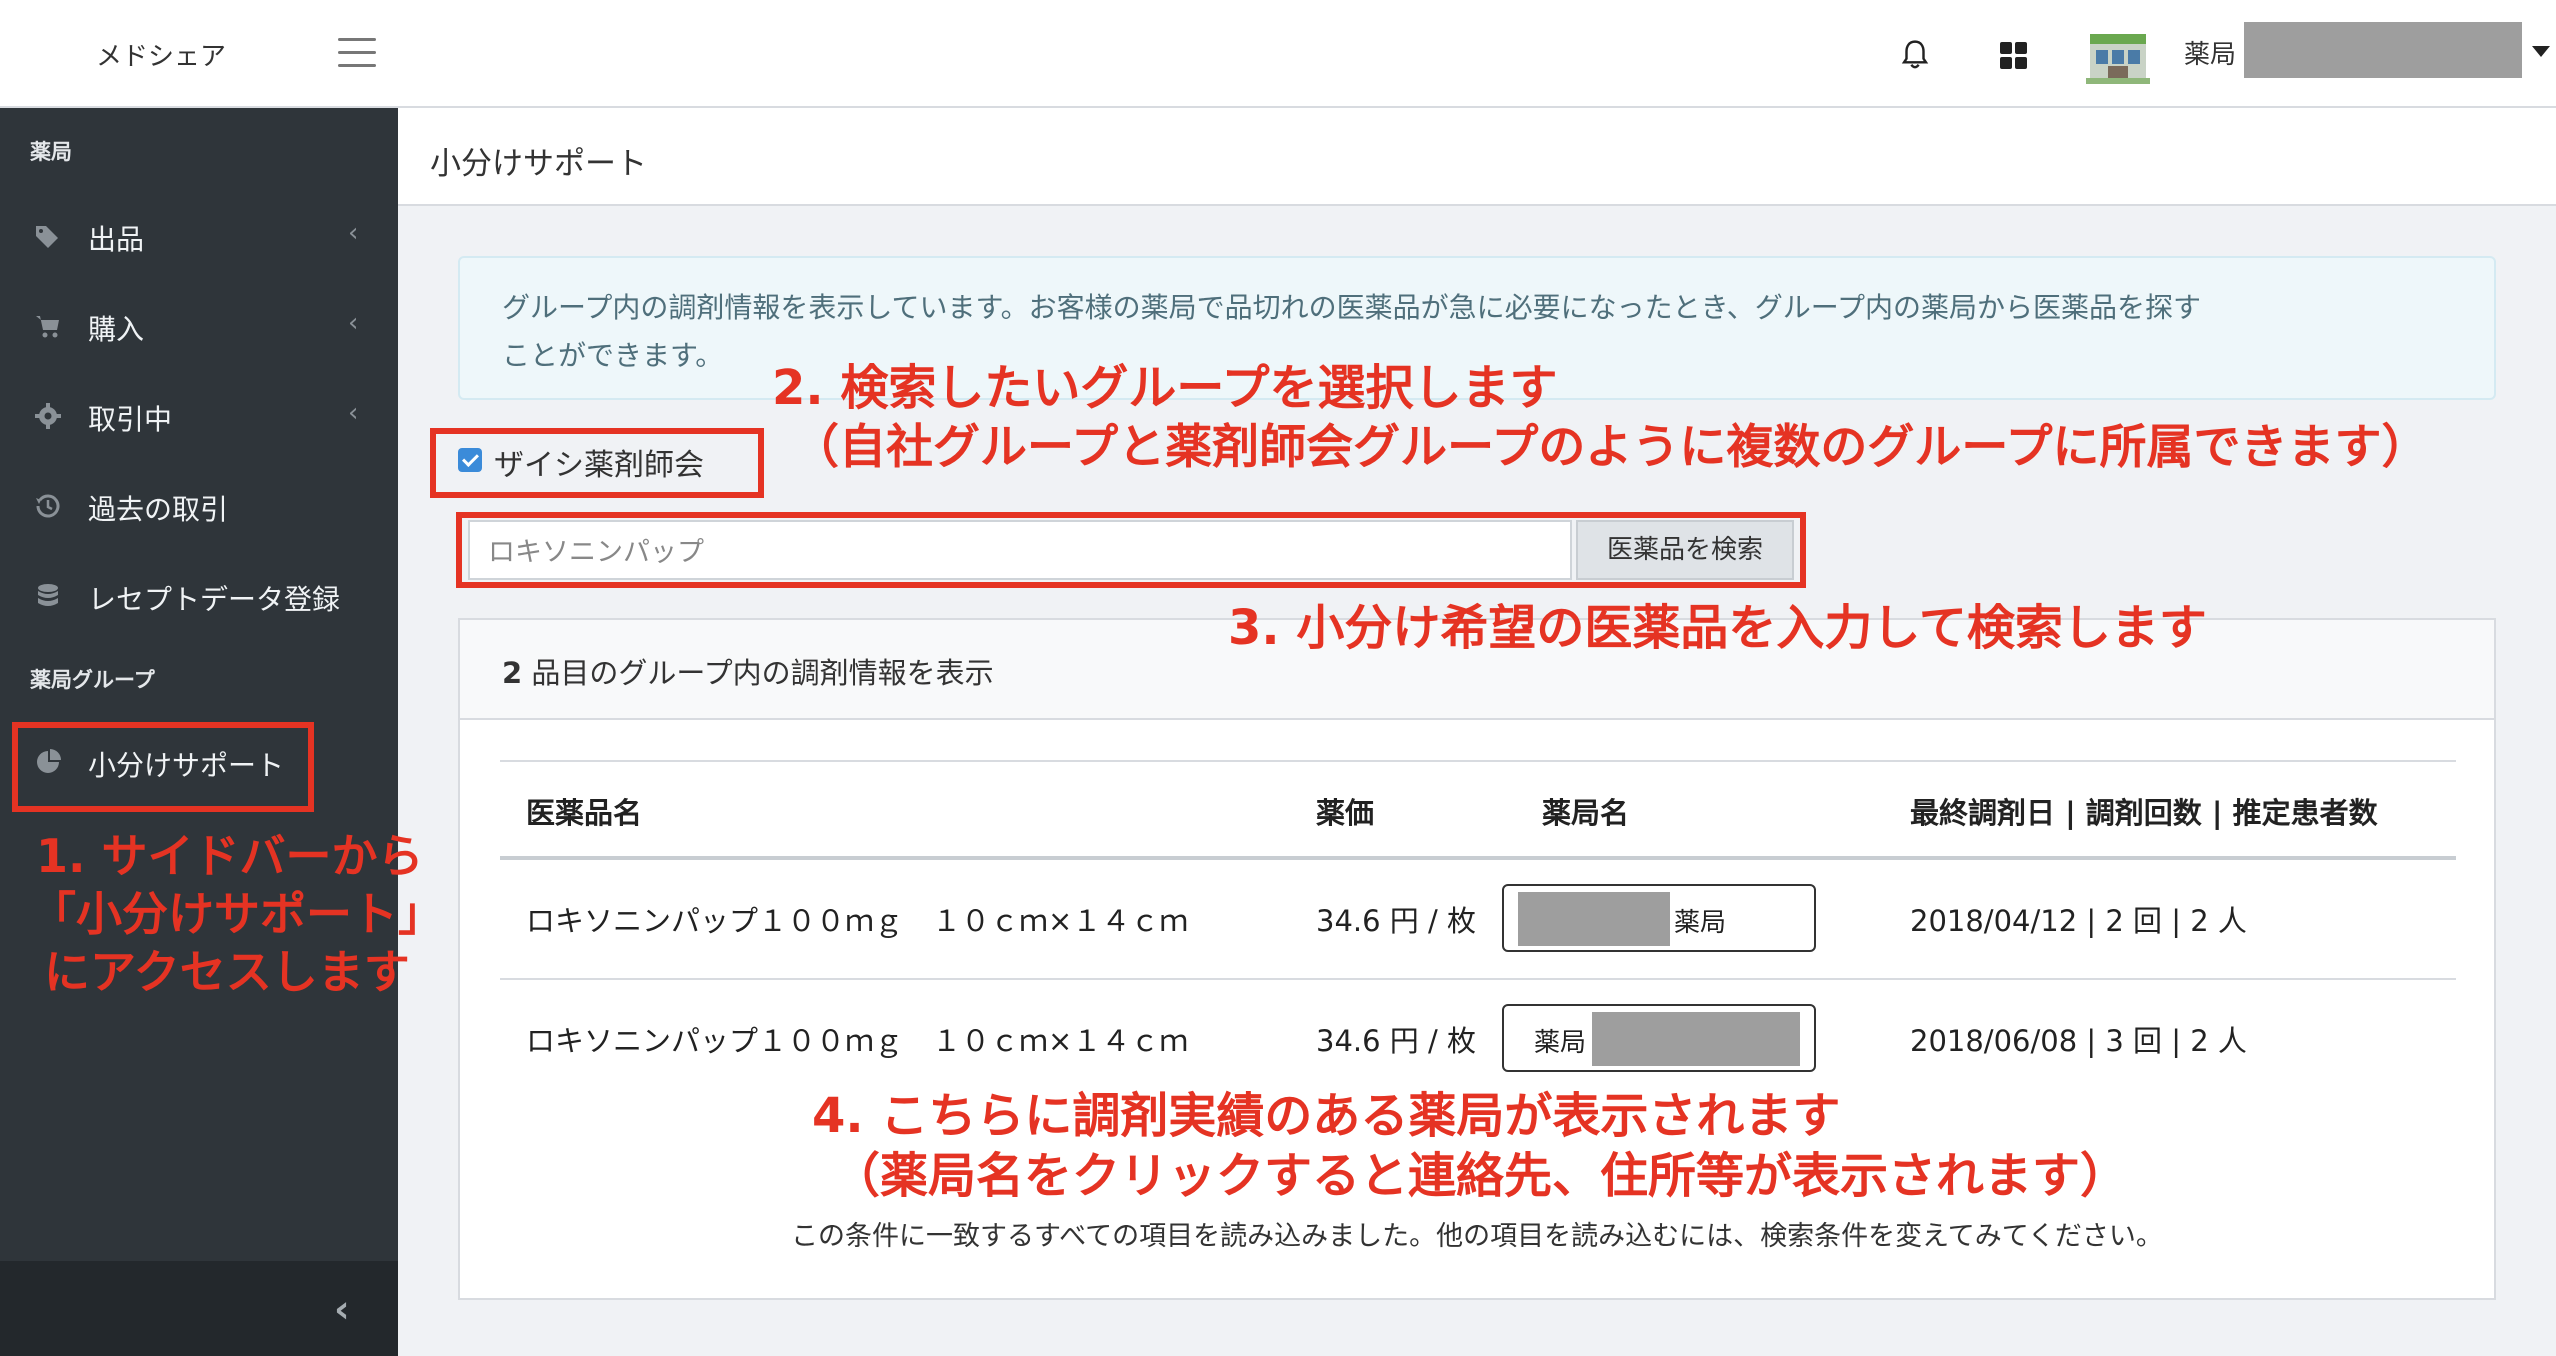 The width and height of the screenshot is (2556, 1356). Describe the element at coordinates (2078, 921) in the screenshot. I see `dispense-stats: 2018/04/12 | 2 回 | 2 人` at that location.